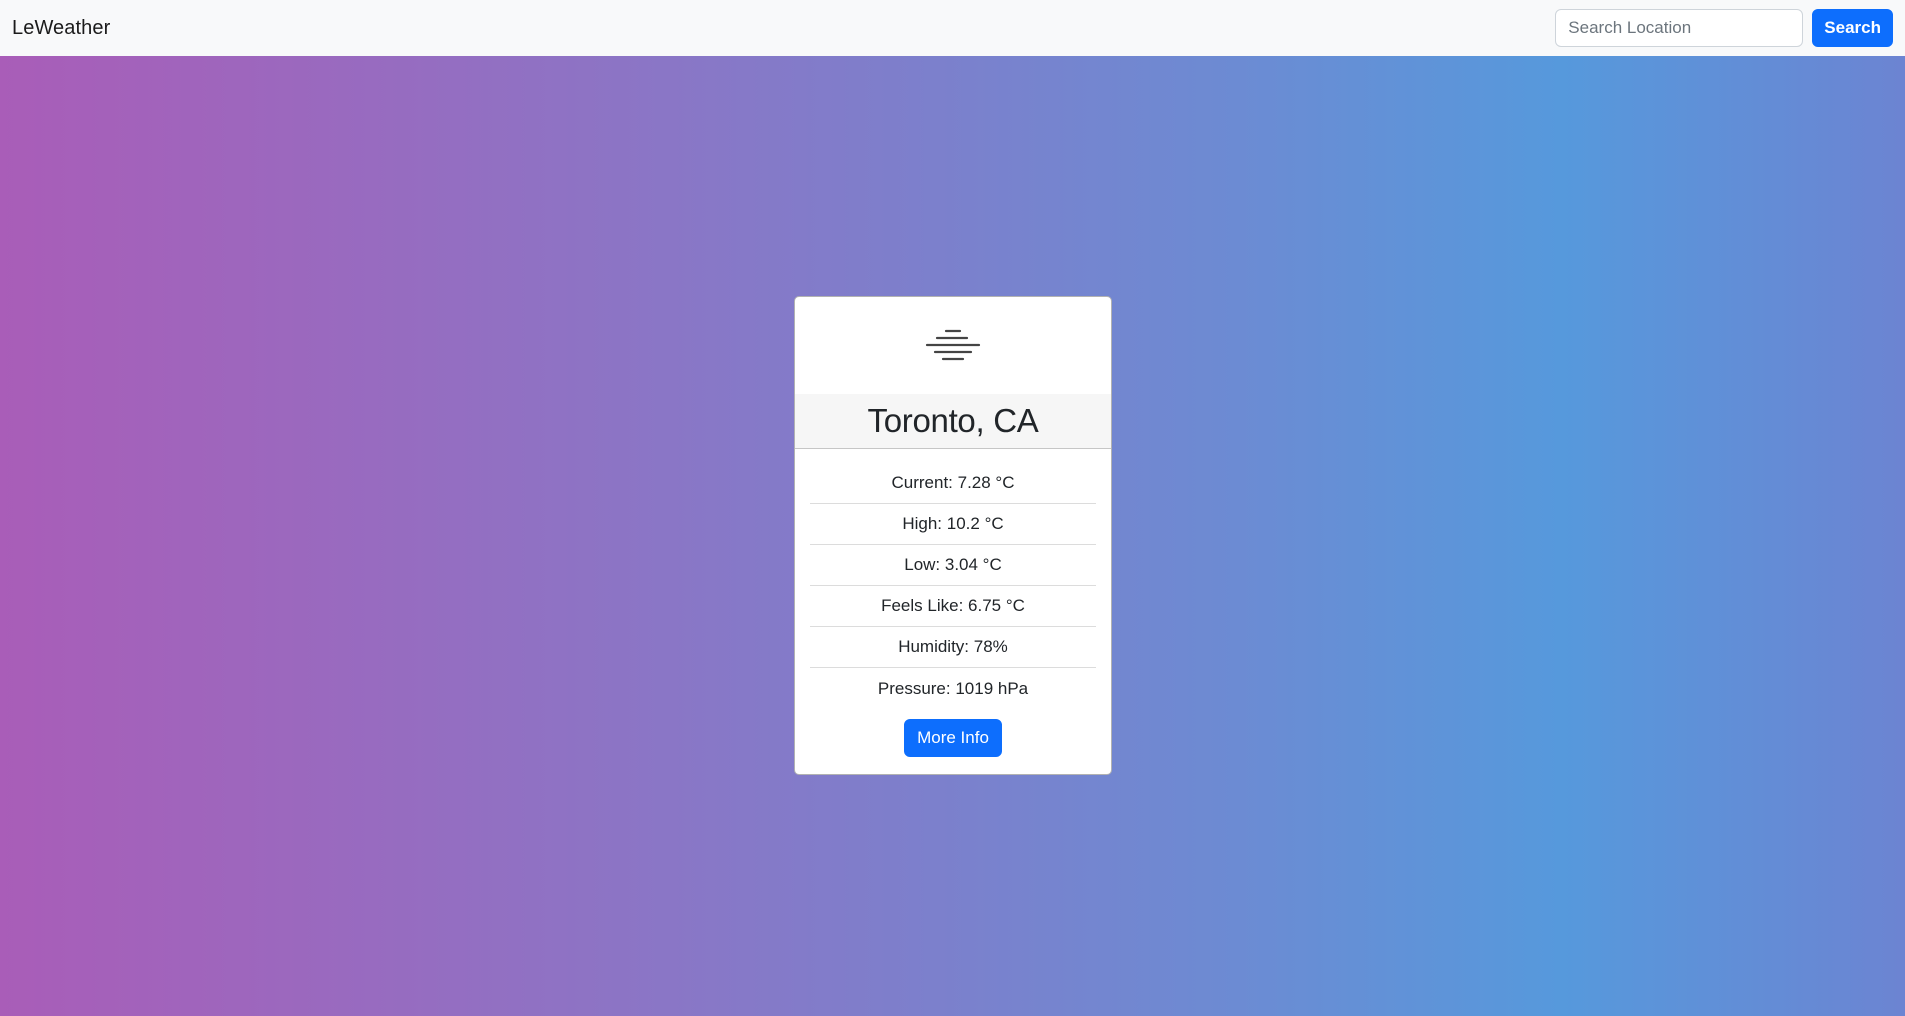 The height and width of the screenshot is (1016, 1905). What do you see at coordinates (953, 647) in the screenshot?
I see `stat-humidity: Humidity: 78%` at bounding box center [953, 647].